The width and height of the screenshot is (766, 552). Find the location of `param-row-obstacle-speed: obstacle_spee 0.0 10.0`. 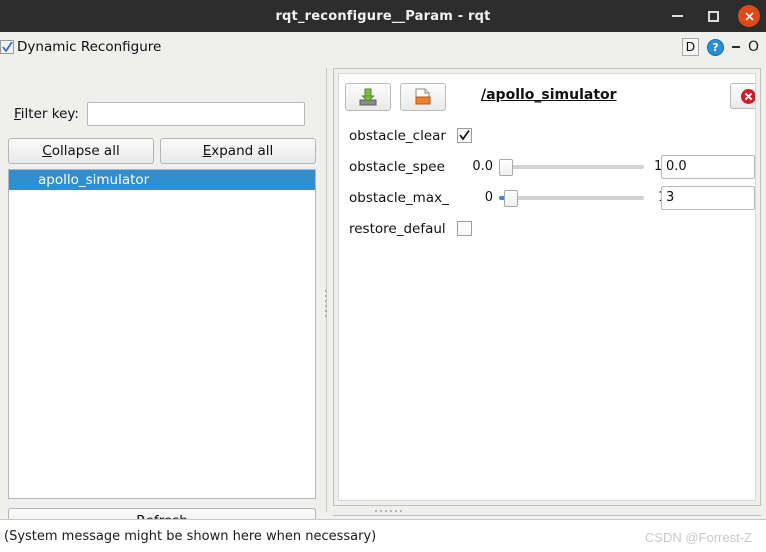

param-row-obstacle-speed: obstacle_spee 0.0 10.0 is located at coordinates (547, 166).